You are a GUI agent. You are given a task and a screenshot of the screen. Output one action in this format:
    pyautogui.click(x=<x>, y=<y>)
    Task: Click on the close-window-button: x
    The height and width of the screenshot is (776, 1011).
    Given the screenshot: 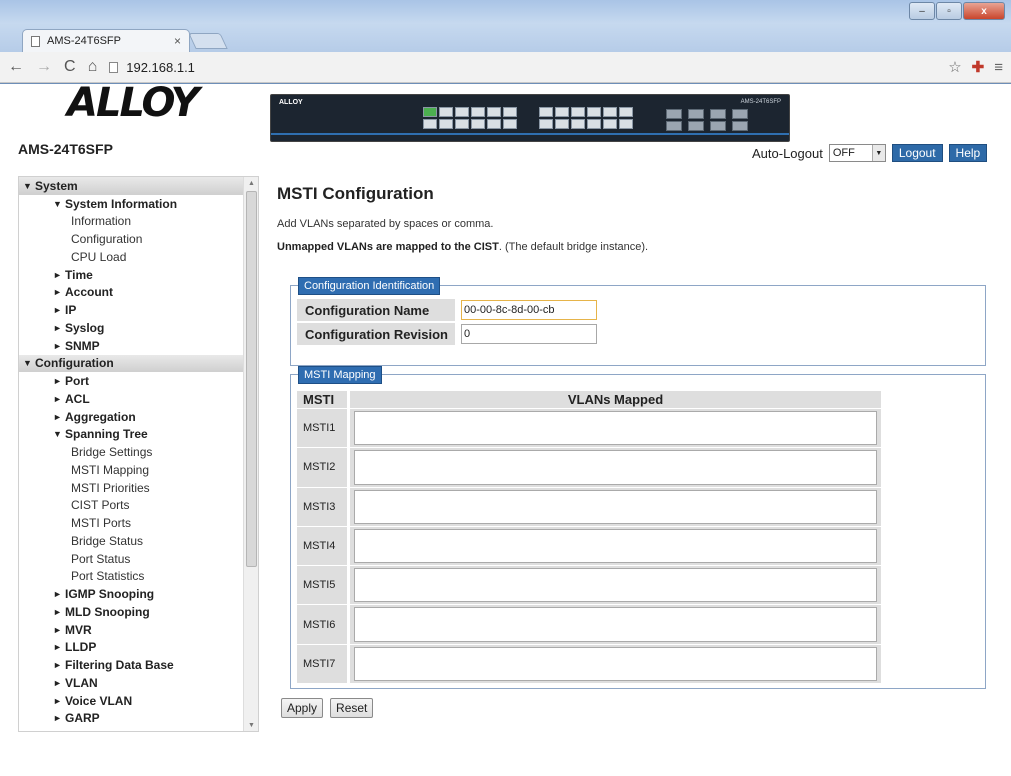 What is the action you would take?
    pyautogui.click(x=984, y=11)
    